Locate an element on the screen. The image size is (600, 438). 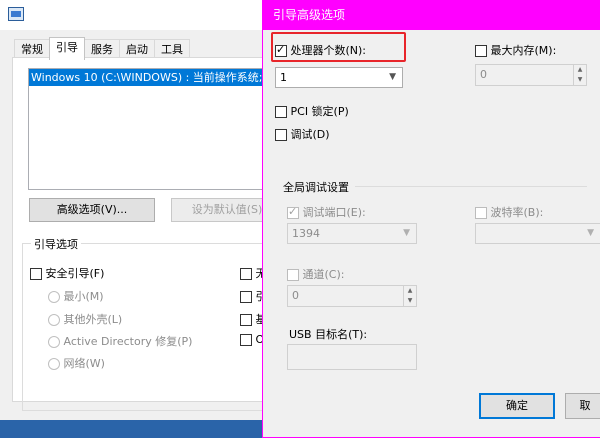
channel-checkbox is located at coordinates (293, 275).